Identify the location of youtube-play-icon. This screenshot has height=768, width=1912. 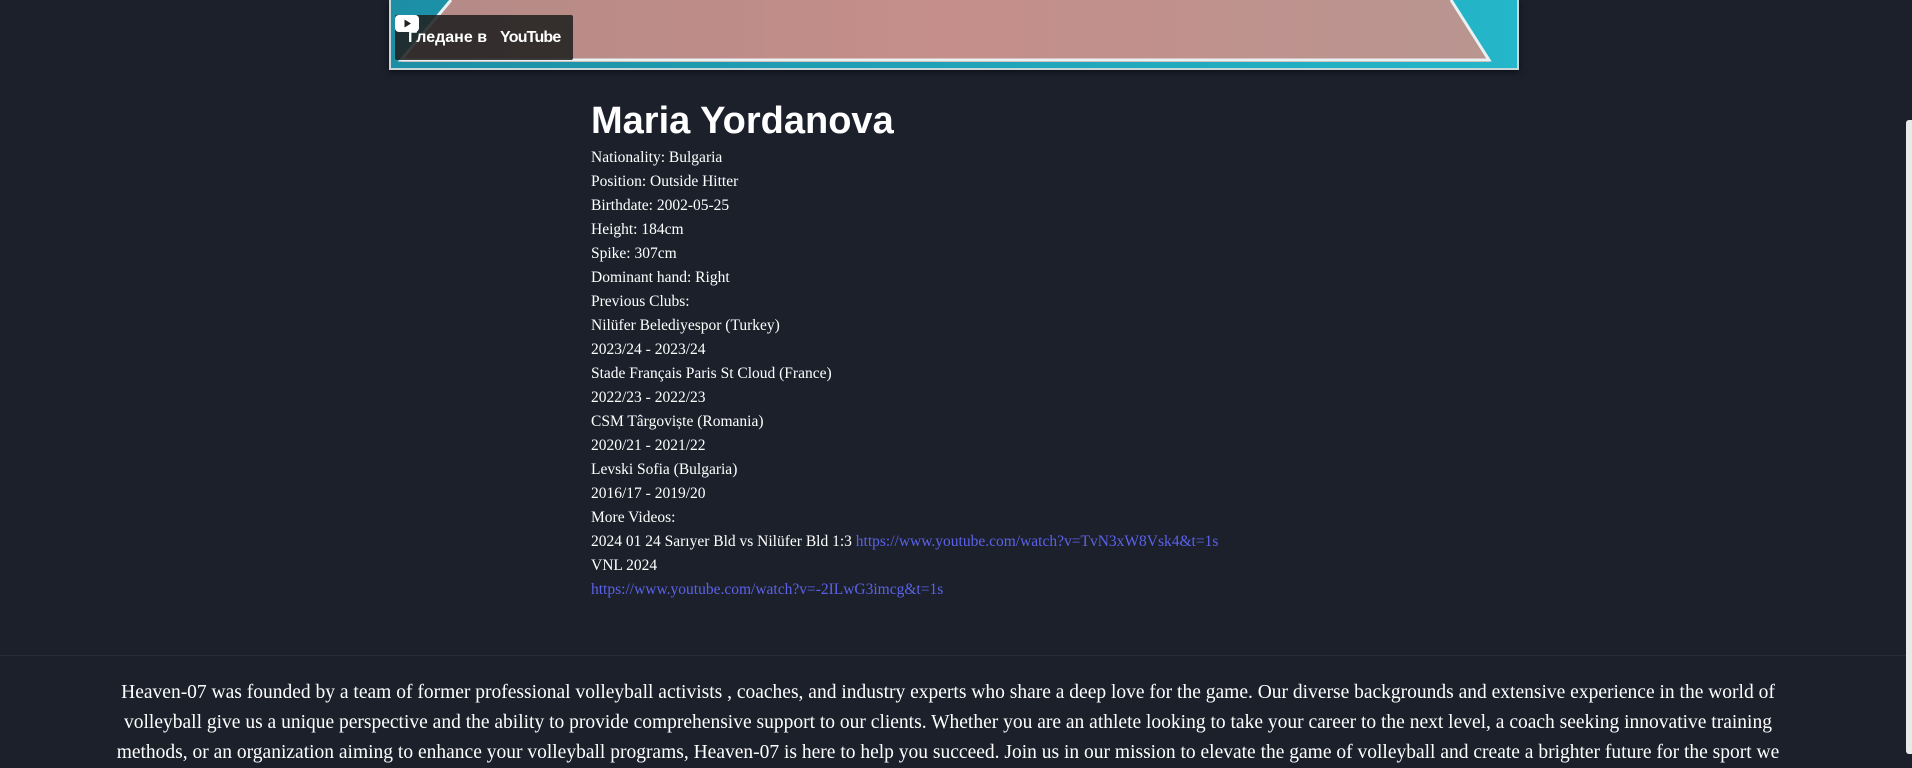
(407, 23).